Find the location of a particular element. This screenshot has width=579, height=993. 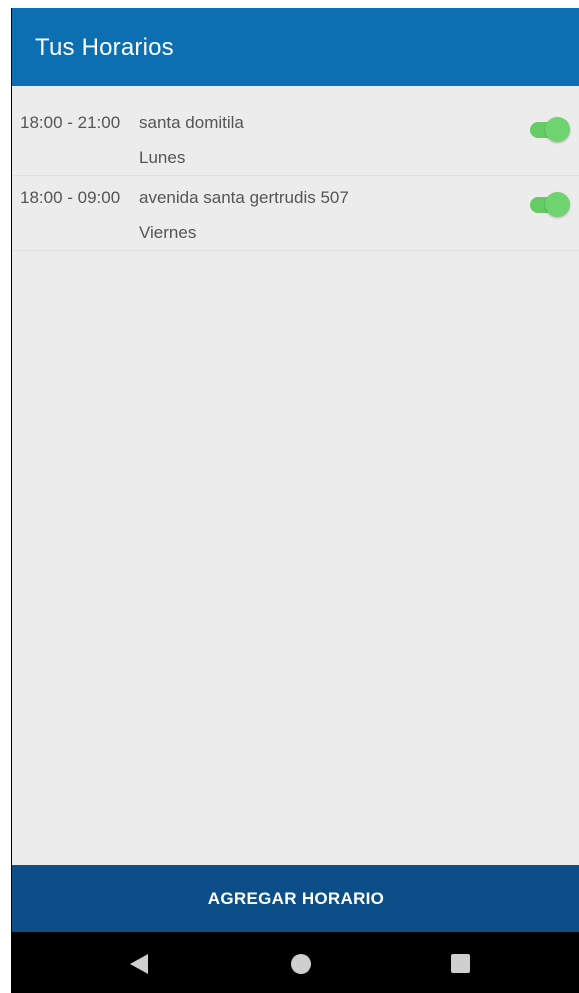

page-title: Tus Horarios is located at coordinates (104, 47).